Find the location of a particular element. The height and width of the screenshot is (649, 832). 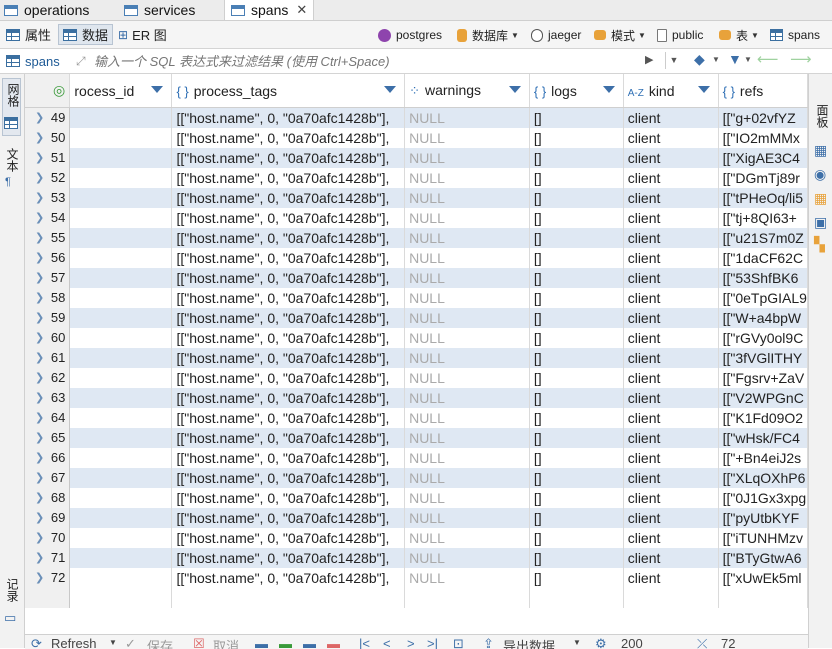

filter-input is located at coordinates (362, 61).